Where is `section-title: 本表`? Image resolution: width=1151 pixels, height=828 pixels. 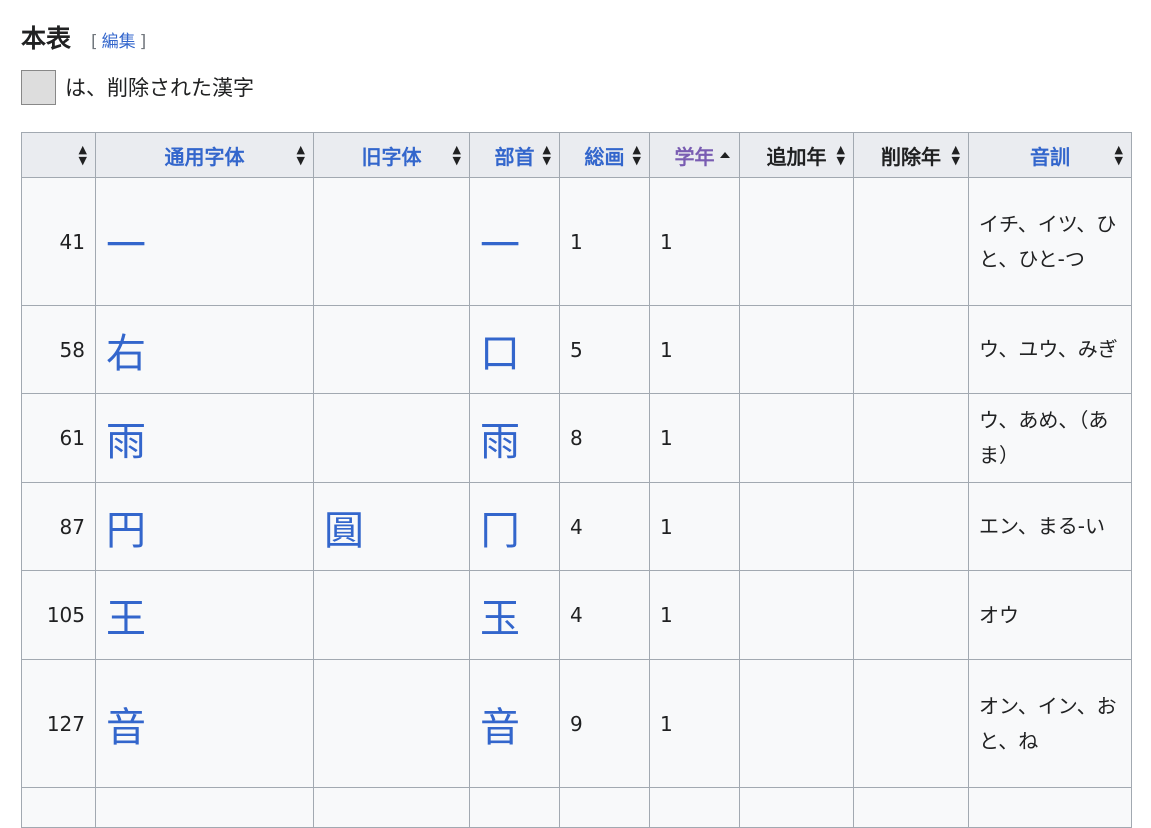 section-title: 本表 is located at coordinates (46, 38).